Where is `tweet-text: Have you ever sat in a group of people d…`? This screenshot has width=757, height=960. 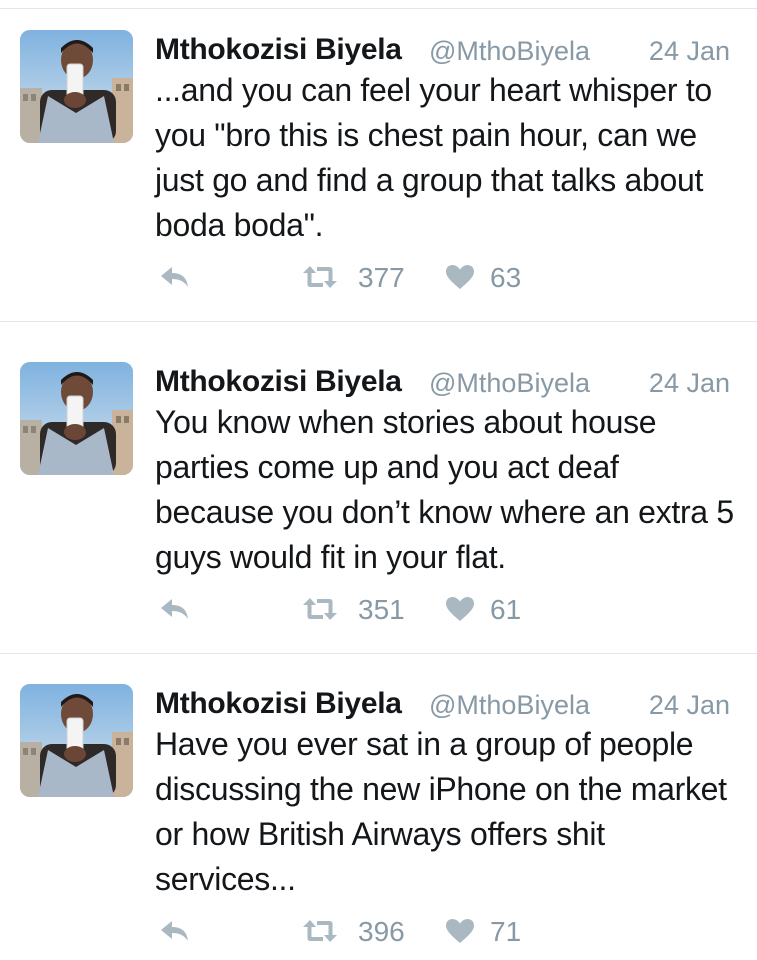 tweet-text: Have you ever sat in a group of people d… is located at coordinates (441, 811).